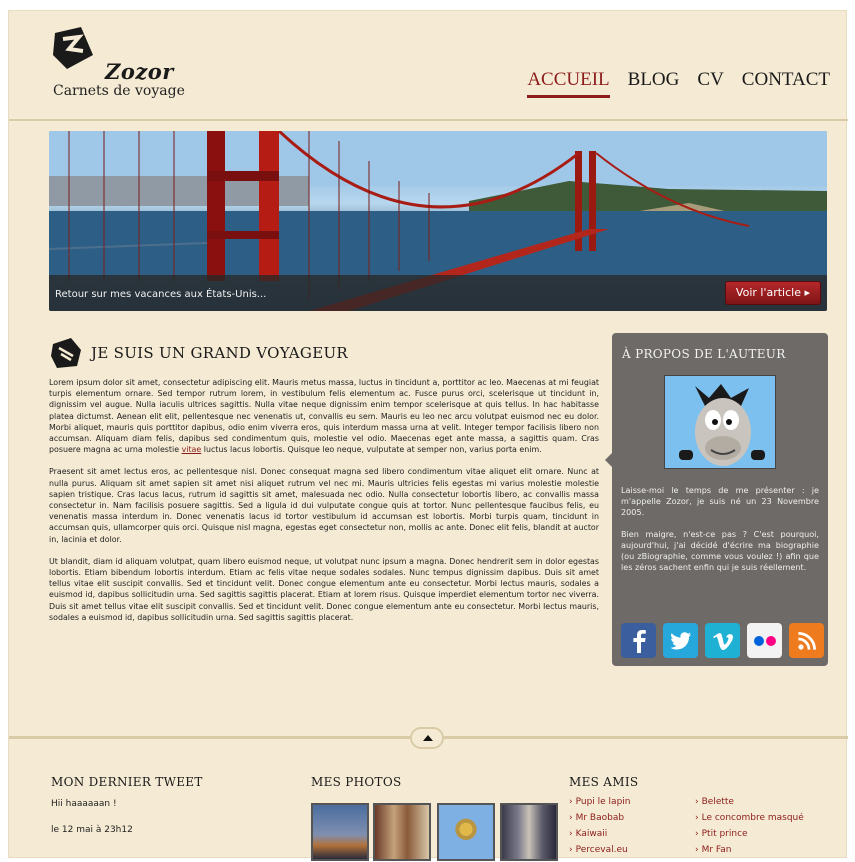 Image resolution: width=855 pixels, height=862 pixels. Describe the element at coordinates (219, 353) in the screenshot. I see `article-title: JE SUIS UN GRAND VOYAGEUR` at that location.